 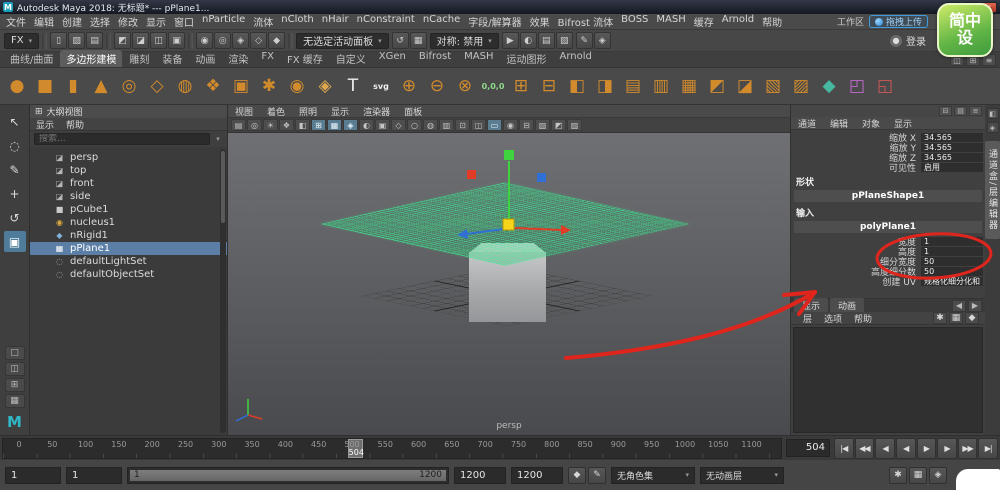 What do you see at coordinates (366, 125) in the screenshot?
I see `resolution-gate-icon: ◐` at bounding box center [366, 125].